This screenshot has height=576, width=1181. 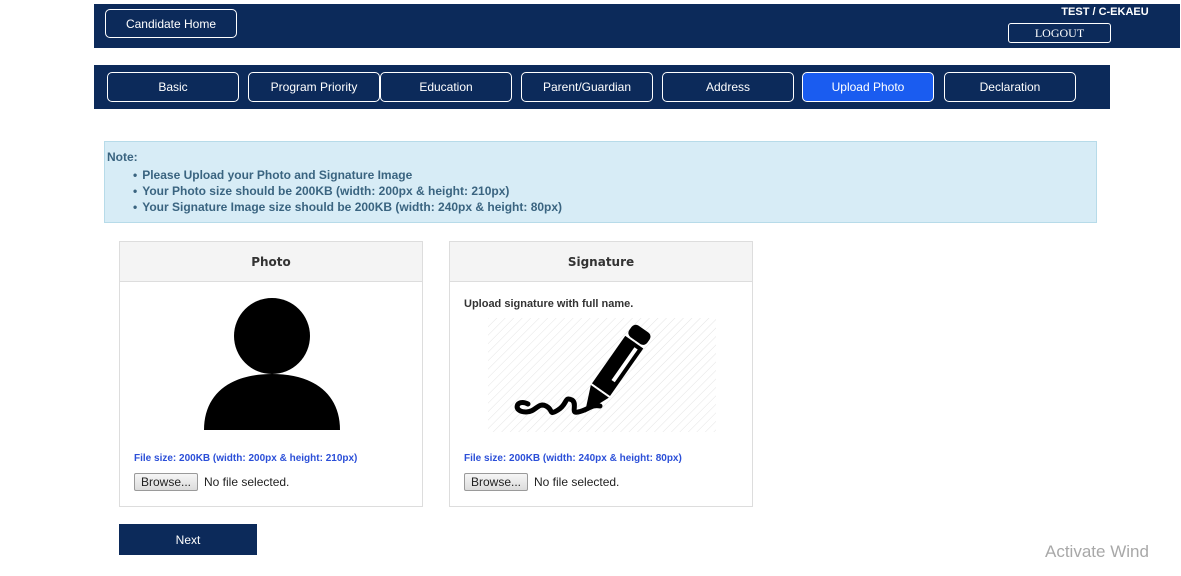 What do you see at coordinates (122, 157) in the screenshot?
I see `note-title: Note:` at bounding box center [122, 157].